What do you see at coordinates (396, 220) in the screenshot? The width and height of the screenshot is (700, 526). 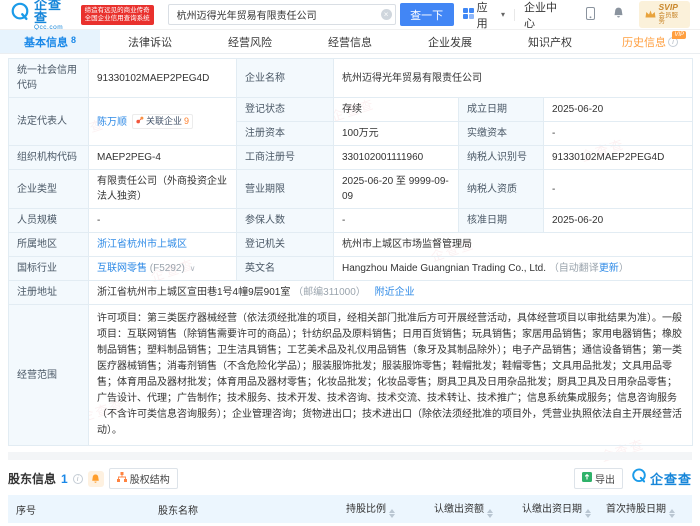 I see `insured-value: -` at bounding box center [396, 220].